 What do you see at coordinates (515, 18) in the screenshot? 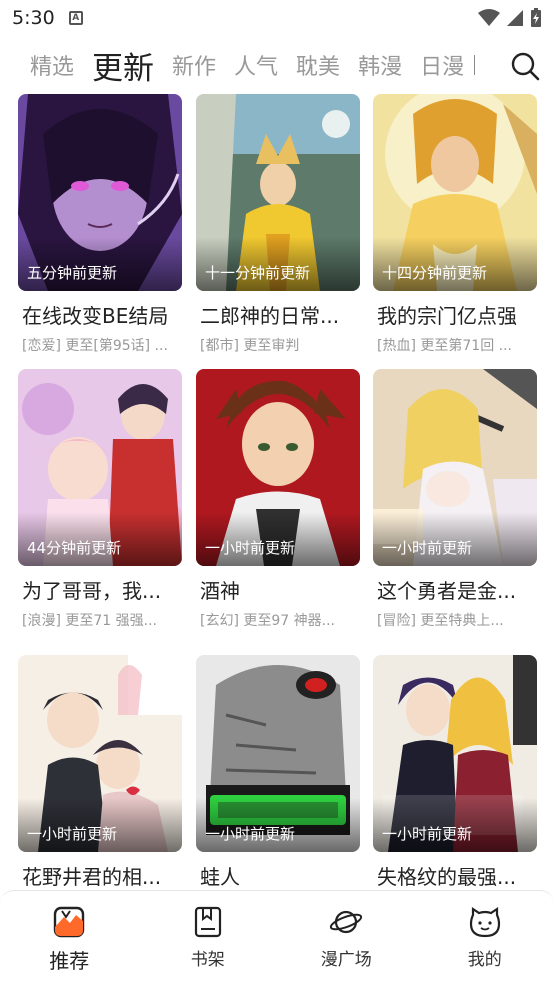
I see `signal-icon` at bounding box center [515, 18].